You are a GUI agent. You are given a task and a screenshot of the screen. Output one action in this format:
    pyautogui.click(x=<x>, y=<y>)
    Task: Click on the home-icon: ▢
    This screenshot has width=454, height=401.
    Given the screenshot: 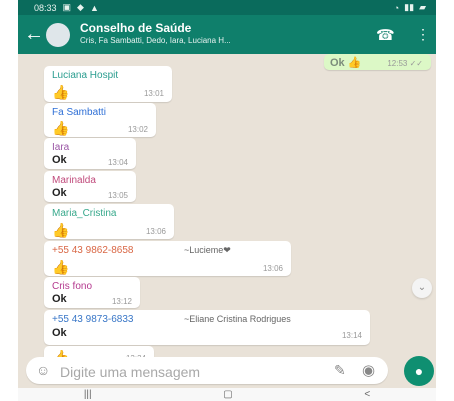 What is the action you would take?
    pyautogui.click(x=227, y=394)
    